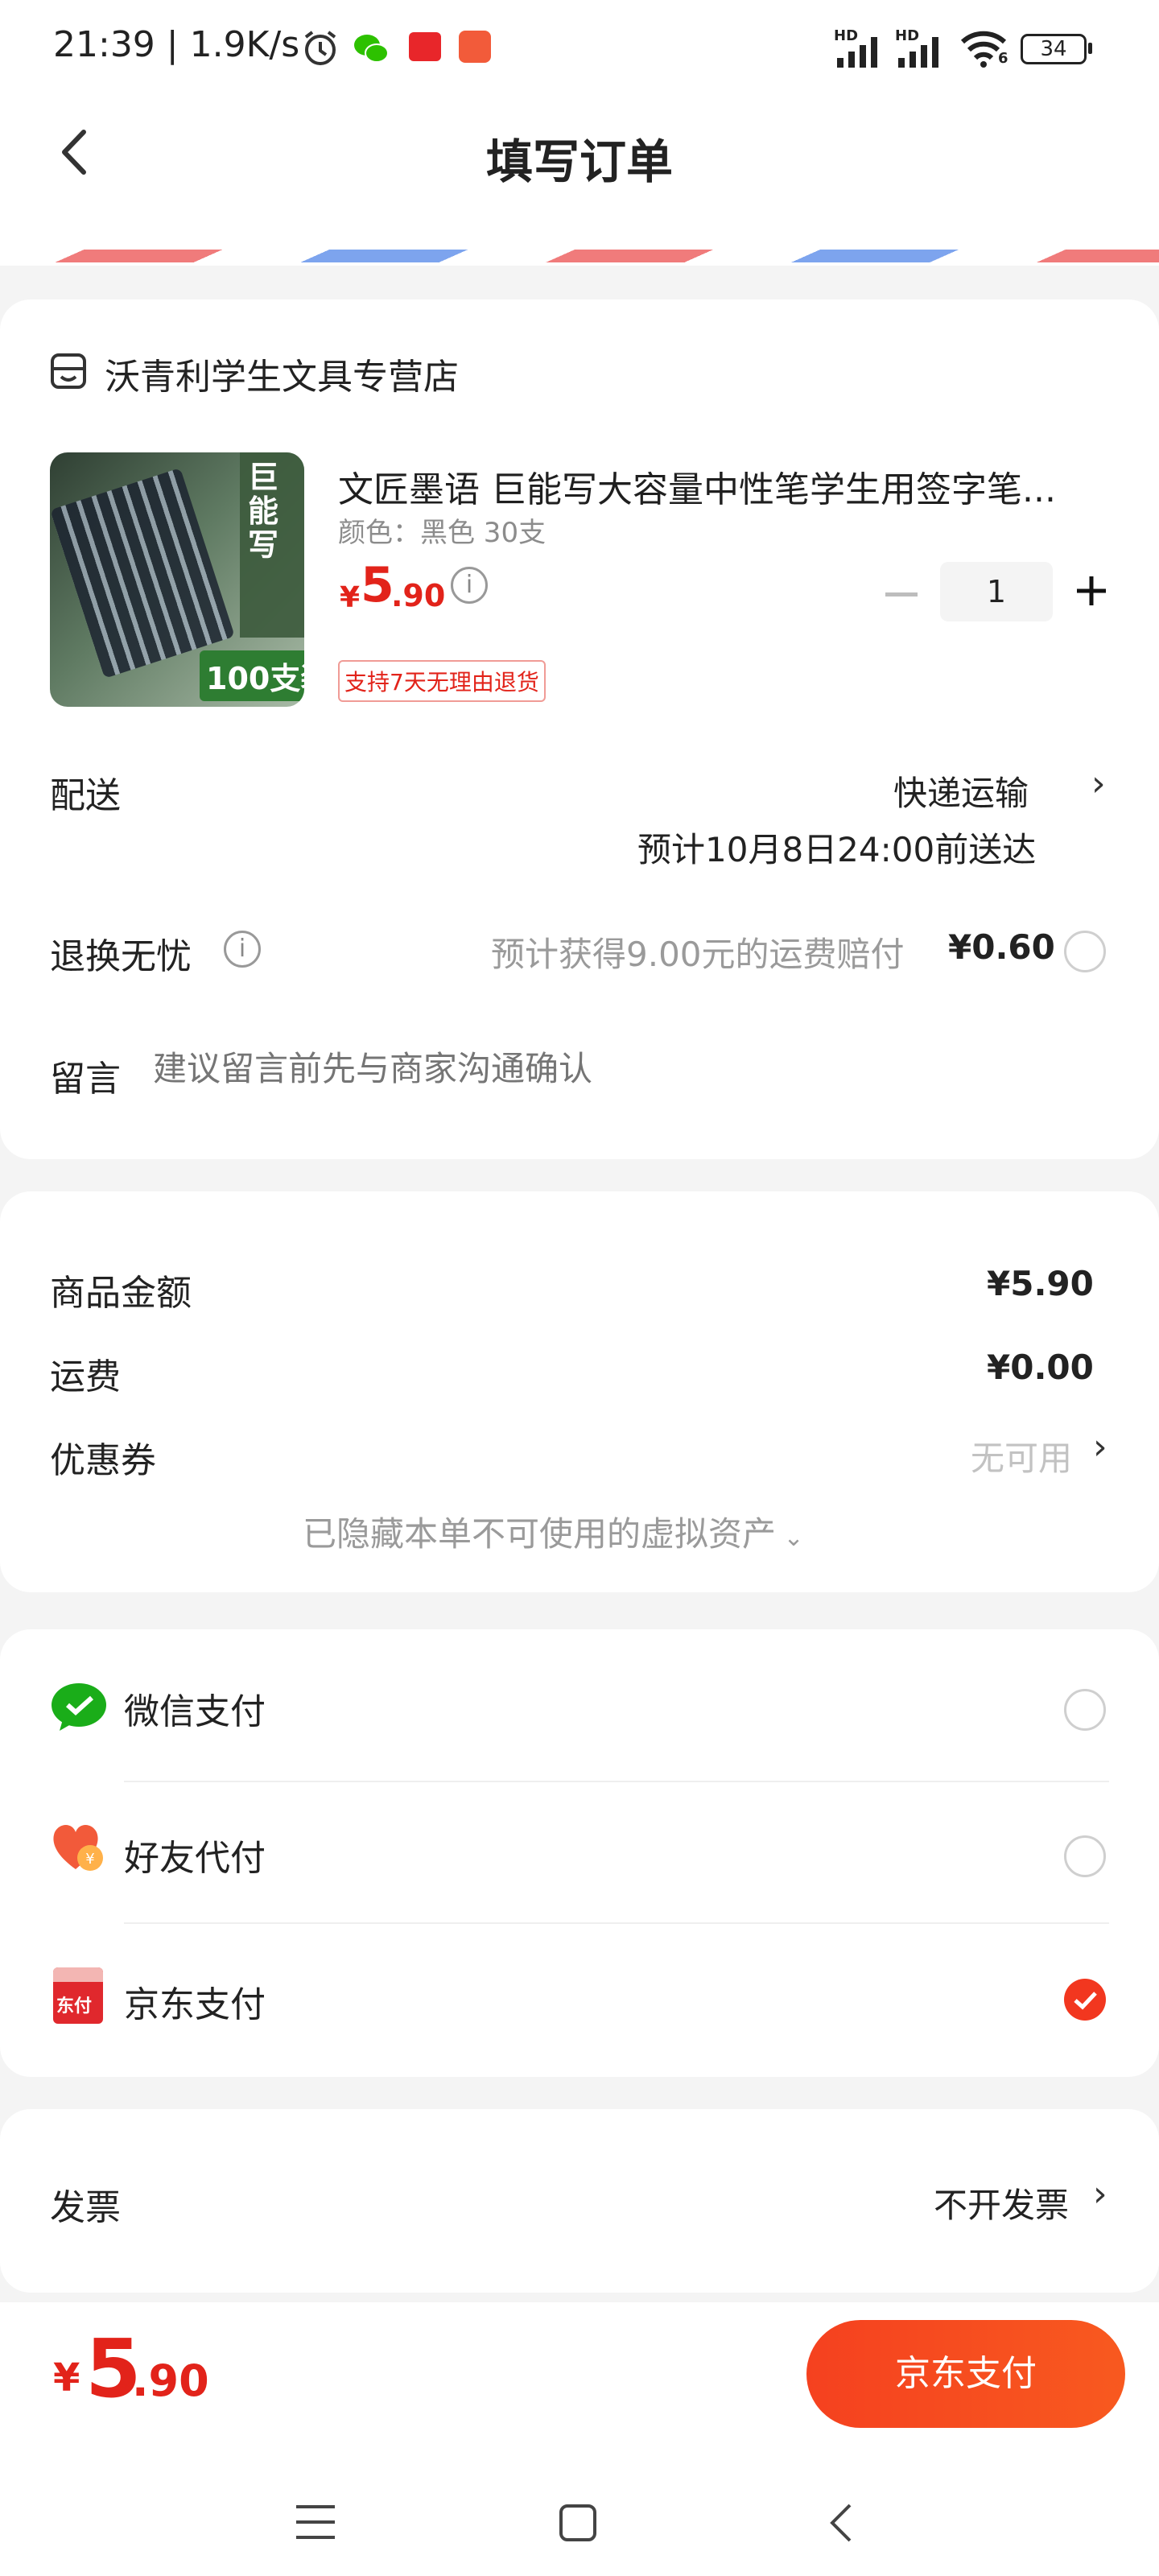  Describe the element at coordinates (177, 579) in the screenshot. I see `product-image: 巨能写 100支装` at that location.